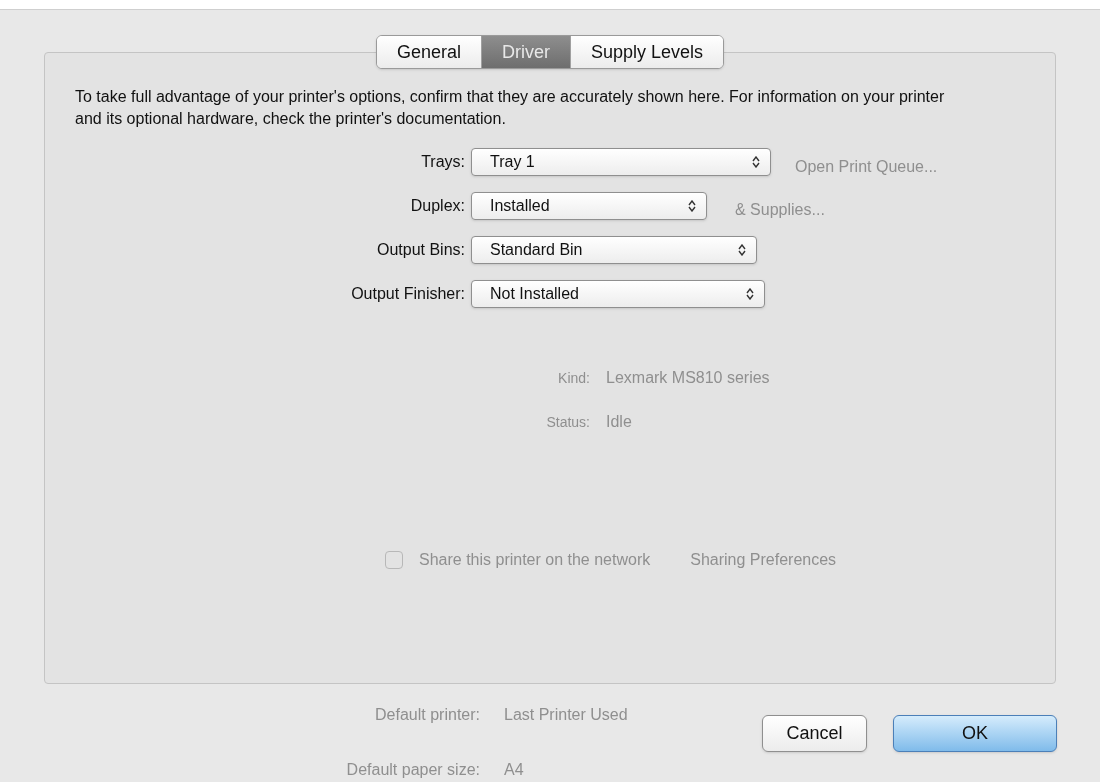 Image resolution: width=1100 pixels, height=782 pixels. What do you see at coordinates (589, 206) in the screenshot?
I see `popup-button: Installed` at bounding box center [589, 206].